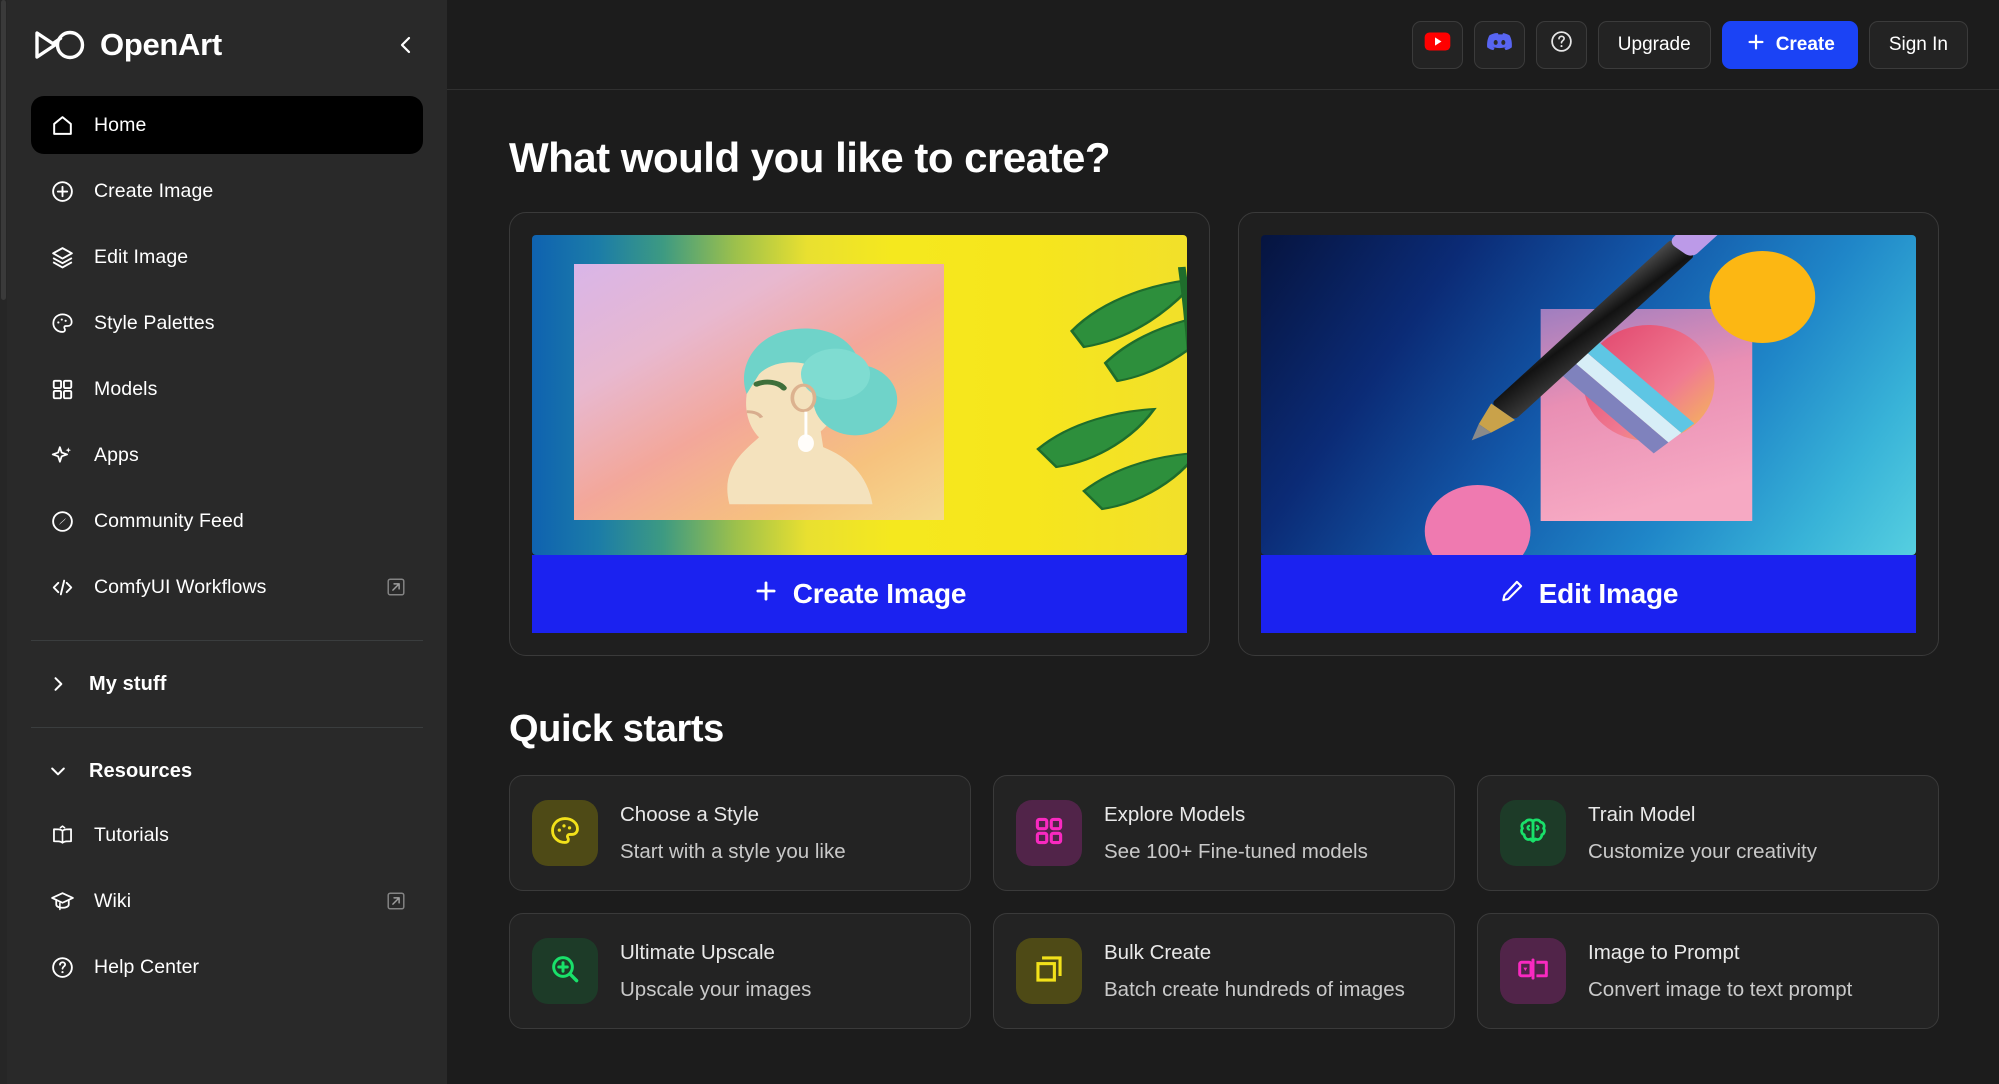 This screenshot has height=1084, width=1999. Describe the element at coordinates (131, 834) in the screenshot. I see `sidebar-item-label: Tutorials` at that location.